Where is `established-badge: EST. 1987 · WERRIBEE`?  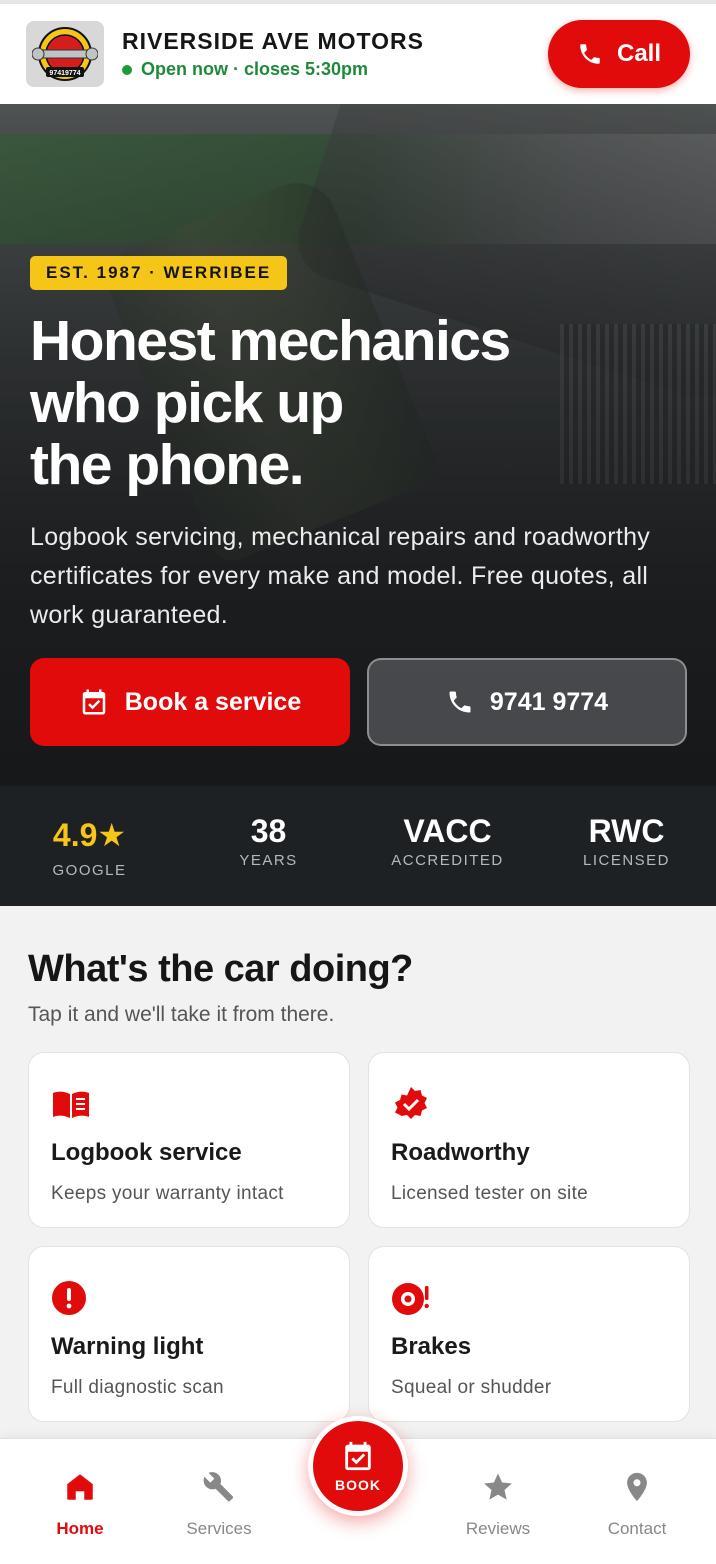
established-badge: EST. 1987 · WERRIBEE is located at coordinates (159, 273).